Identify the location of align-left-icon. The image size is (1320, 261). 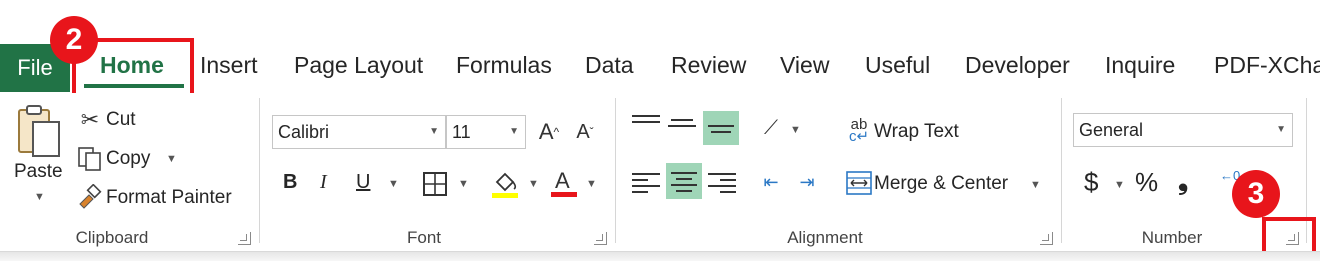
(646, 184).